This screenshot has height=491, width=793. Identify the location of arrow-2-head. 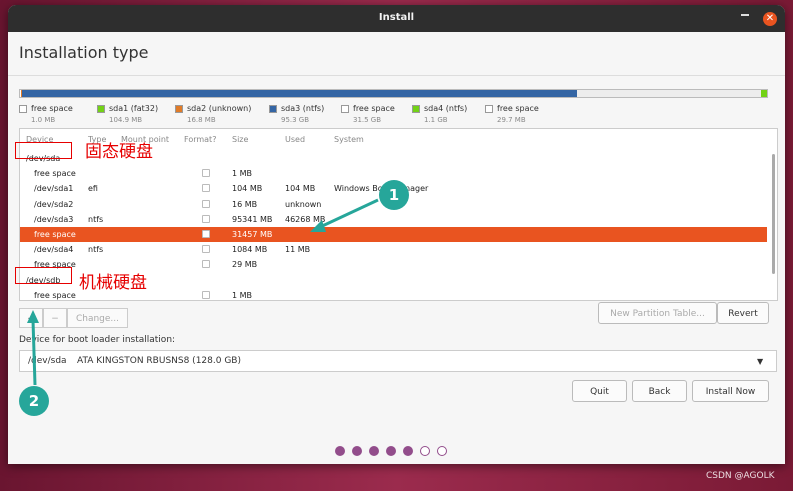
(33, 316).